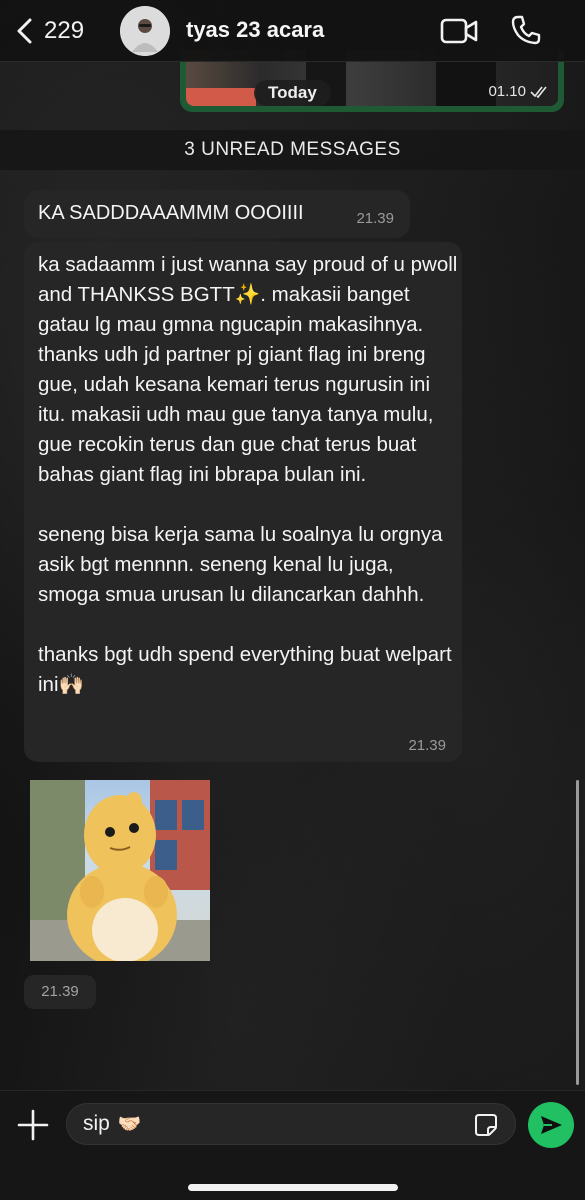 Image resolution: width=585 pixels, height=1200 pixels. I want to click on message-composer: sip 🤝🏻, so click(292, 1145).